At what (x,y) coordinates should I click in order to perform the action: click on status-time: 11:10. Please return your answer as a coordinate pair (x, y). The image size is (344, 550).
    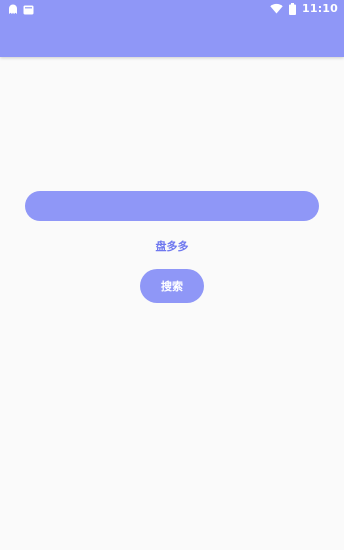
    Looking at the image, I should click on (319, 8).